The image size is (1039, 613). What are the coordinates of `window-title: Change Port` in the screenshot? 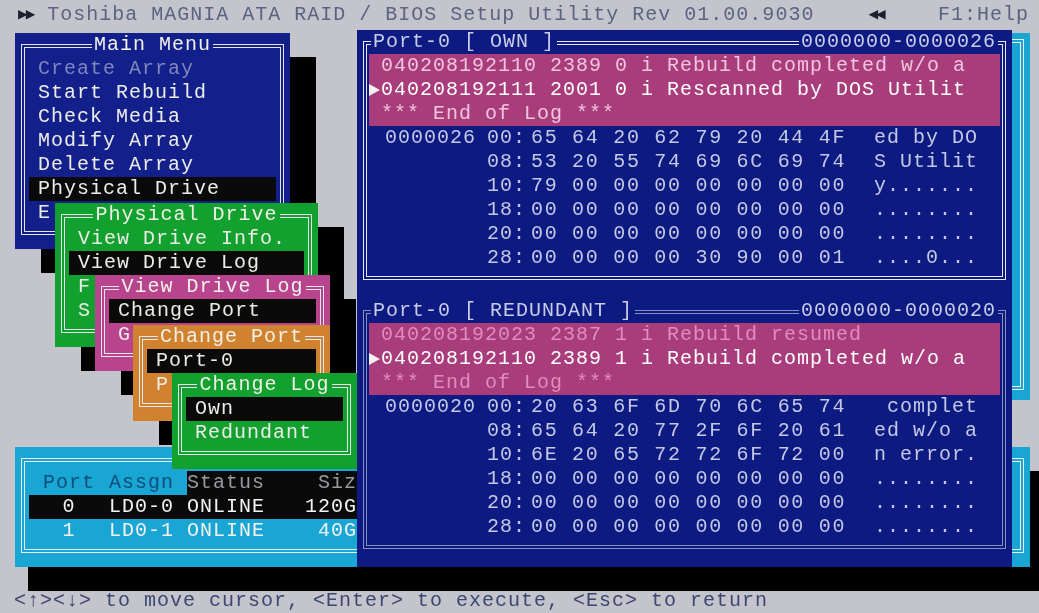 It's located at (231, 337).